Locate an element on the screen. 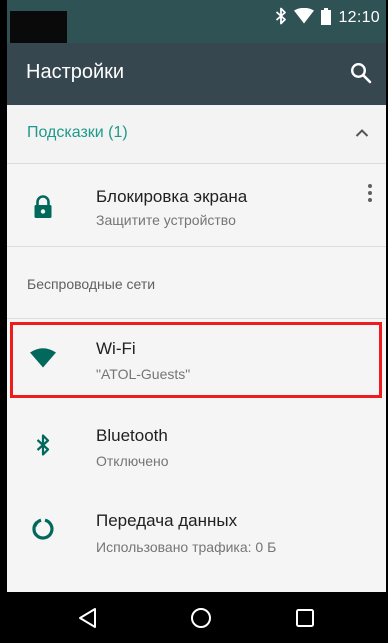 Image resolution: width=388 pixels, height=643 pixels. suggestion-title: Блокировка экрана is located at coordinates (172, 196).